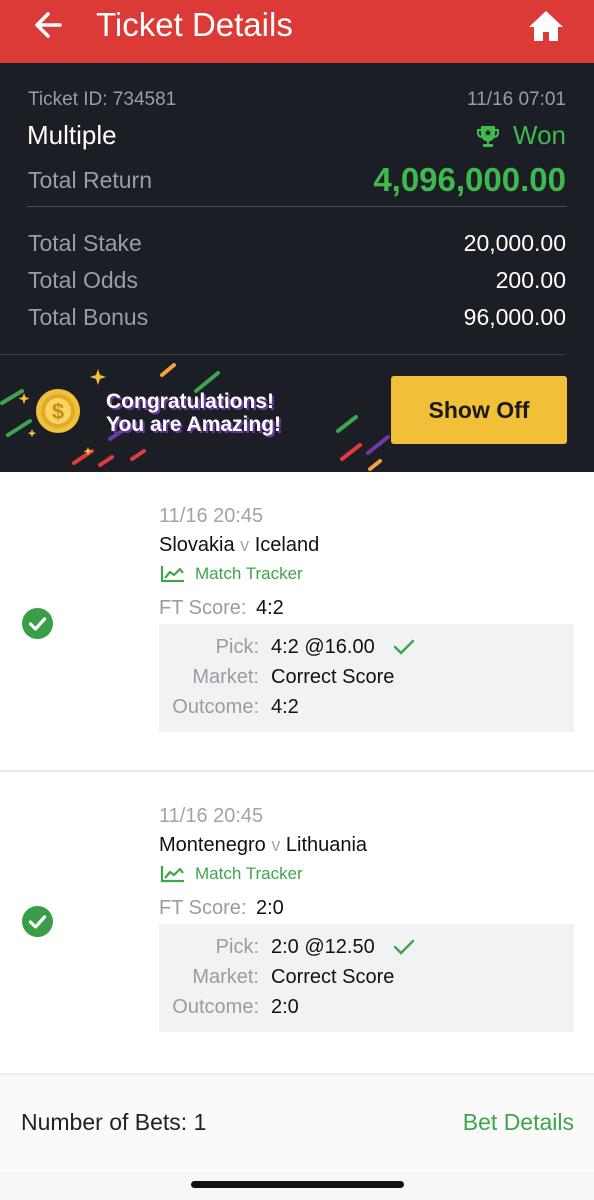  I want to click on congrats-line-1: Congratulations!, so click(190, 401).